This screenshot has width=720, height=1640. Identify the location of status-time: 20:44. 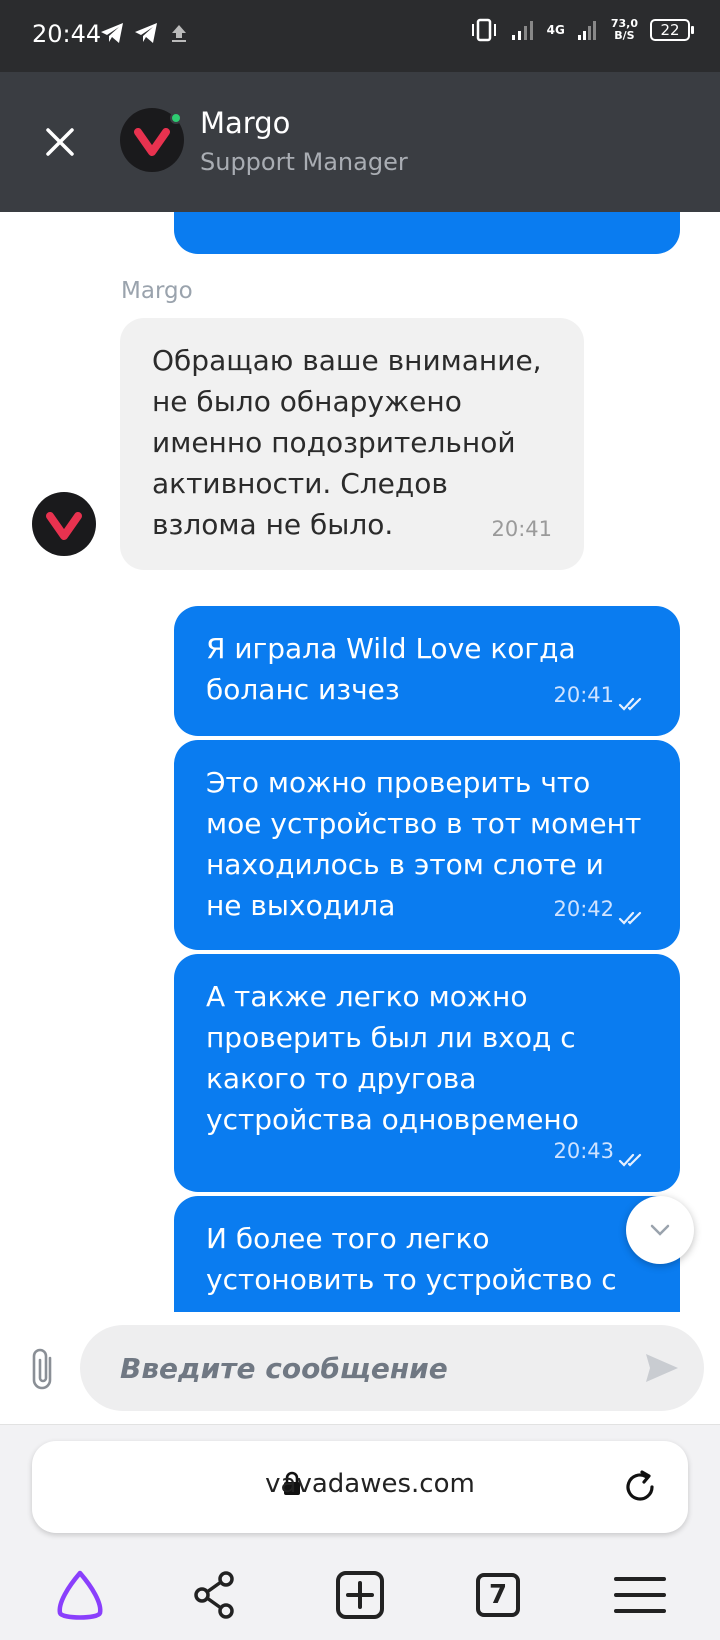
(67, 34).